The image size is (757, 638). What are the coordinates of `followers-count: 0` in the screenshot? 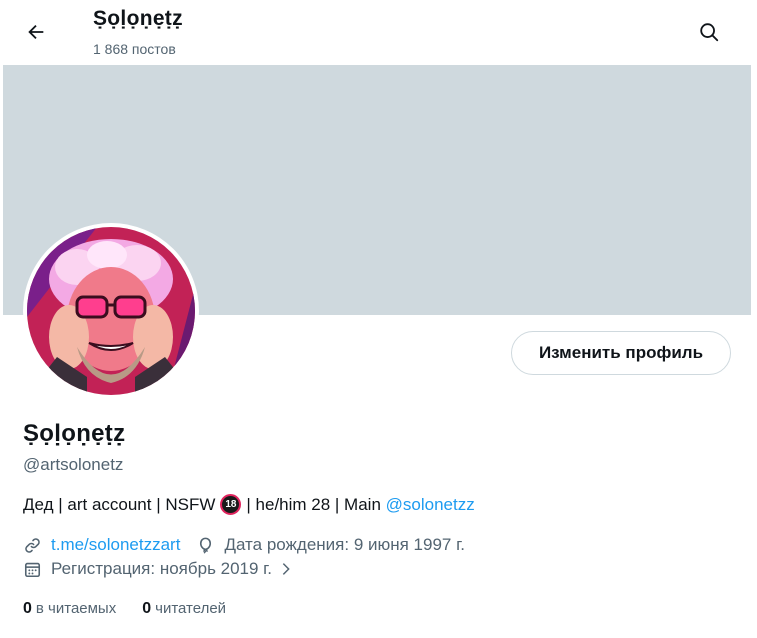 It's located at (147, 608).